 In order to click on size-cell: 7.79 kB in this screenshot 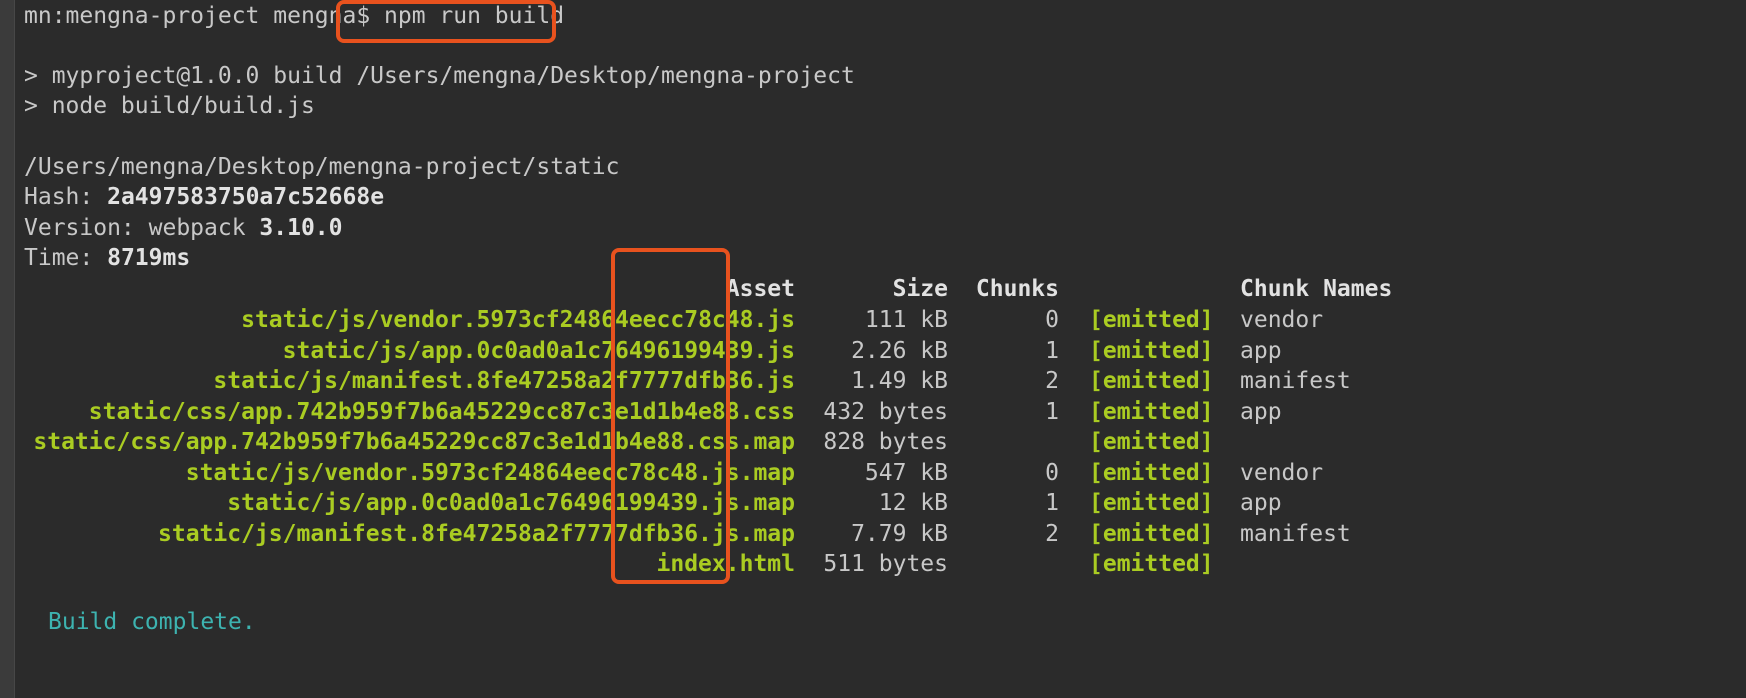, I will do `click(899, 533)`.